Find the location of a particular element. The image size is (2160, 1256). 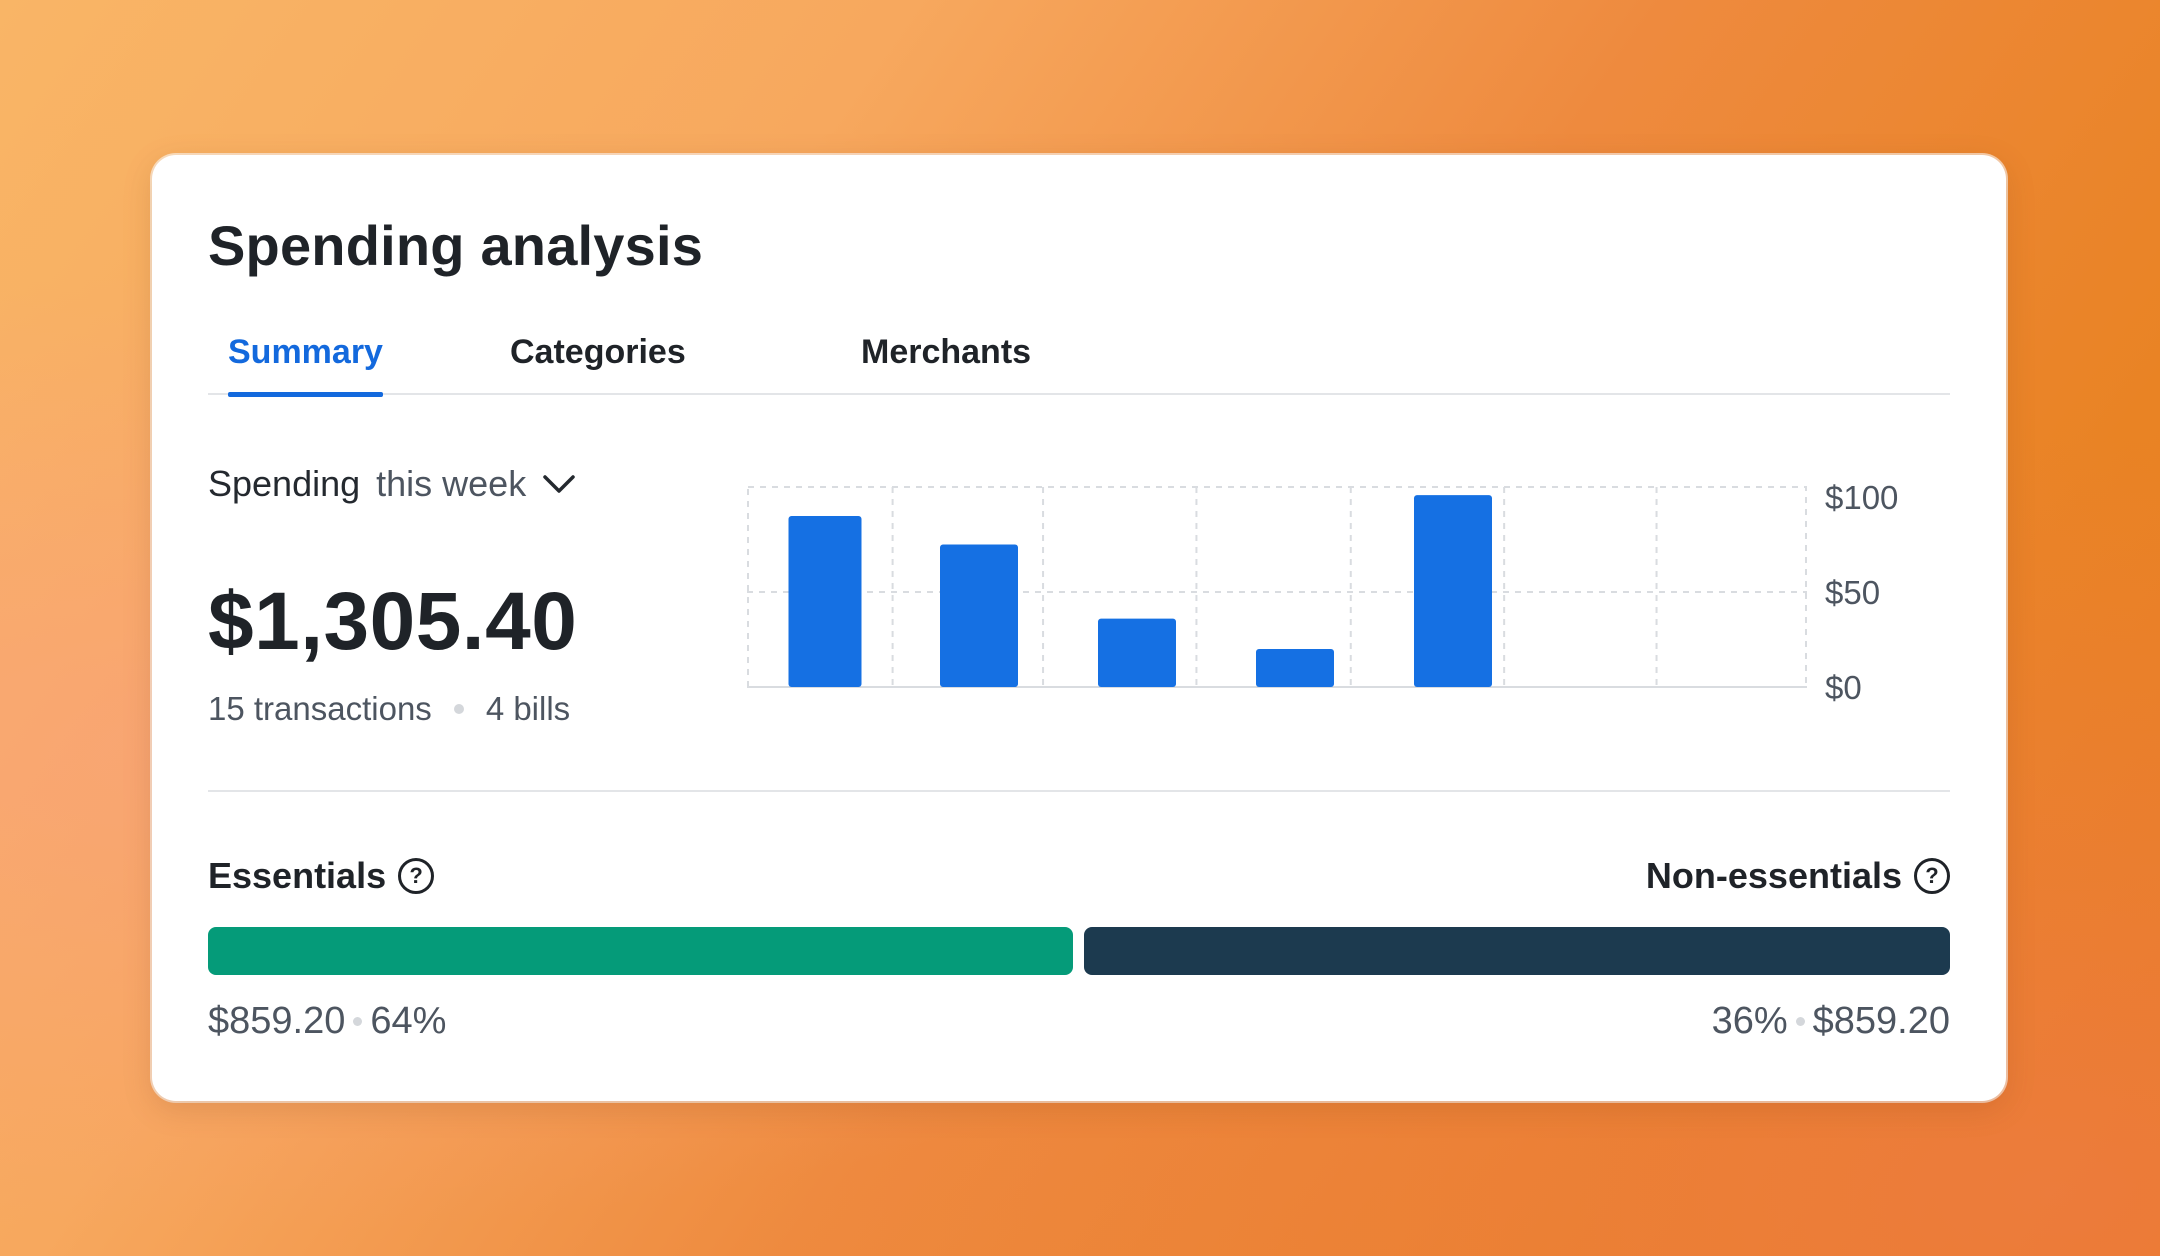

chevron-down-icon is located at coordinates (559, 484).